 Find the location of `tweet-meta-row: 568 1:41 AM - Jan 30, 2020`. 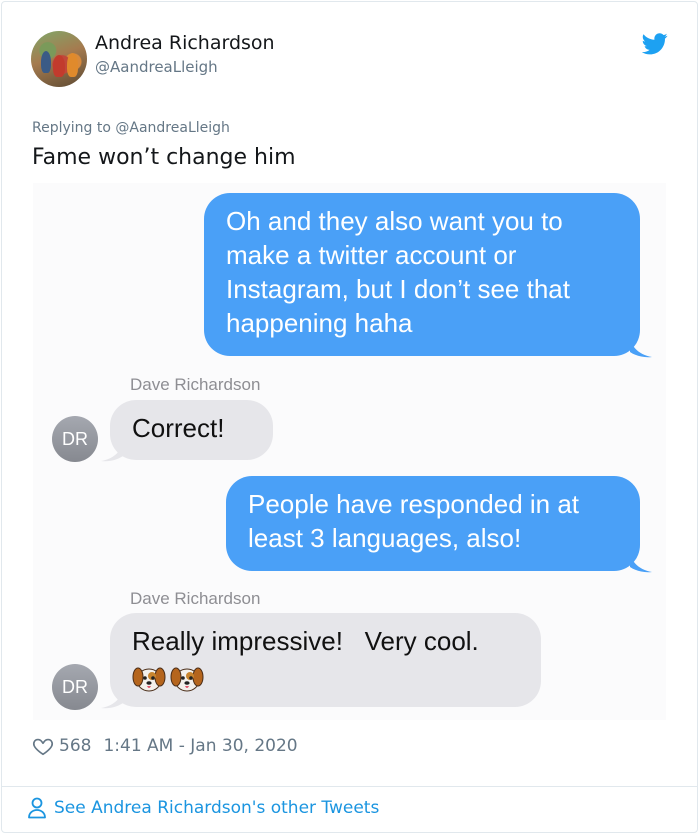

tweet-meta-row: 568 1:41 AM - Jan 30, 2020 is located at coordinates (165, 746).